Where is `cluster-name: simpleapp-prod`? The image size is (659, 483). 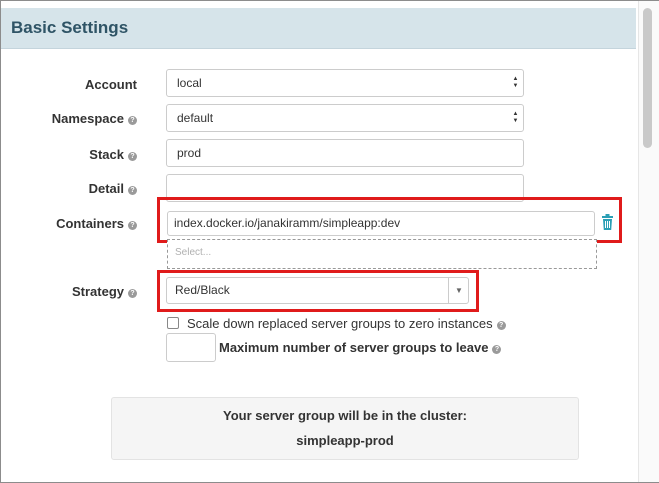 cluster-name: simpleapp-prod is located at coordinates (345, 440).